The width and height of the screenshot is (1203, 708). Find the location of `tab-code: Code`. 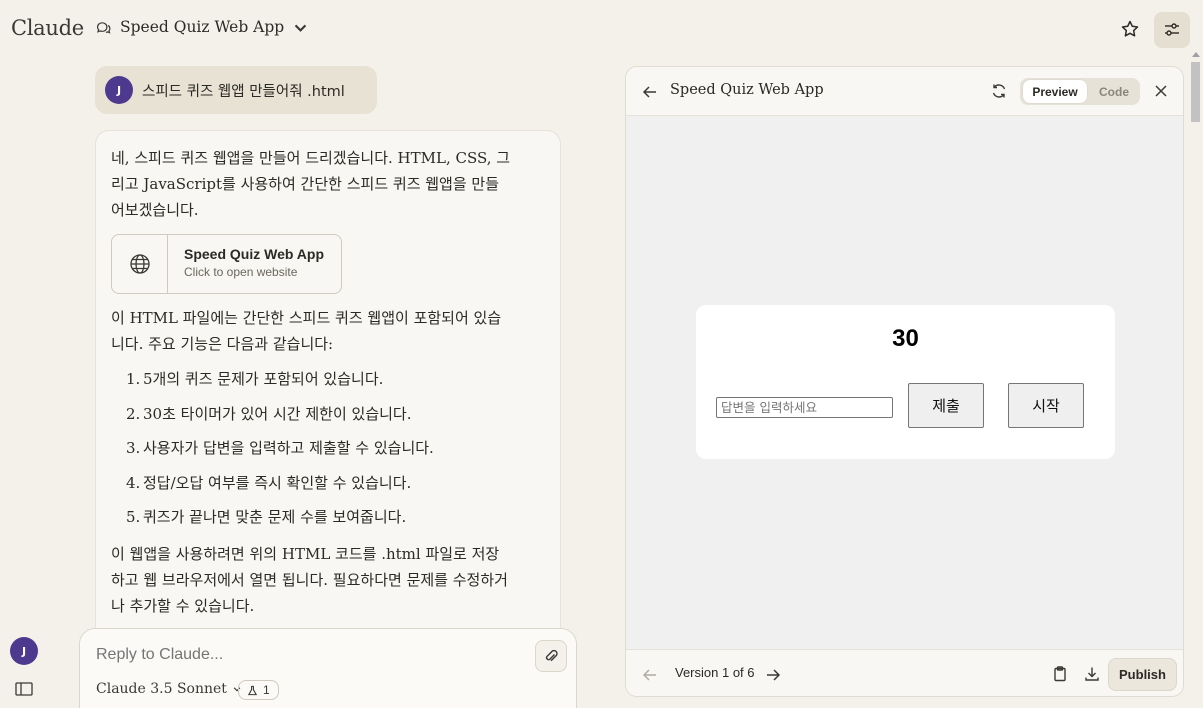

tab-code: Code is located at coordinates (1114, 91).